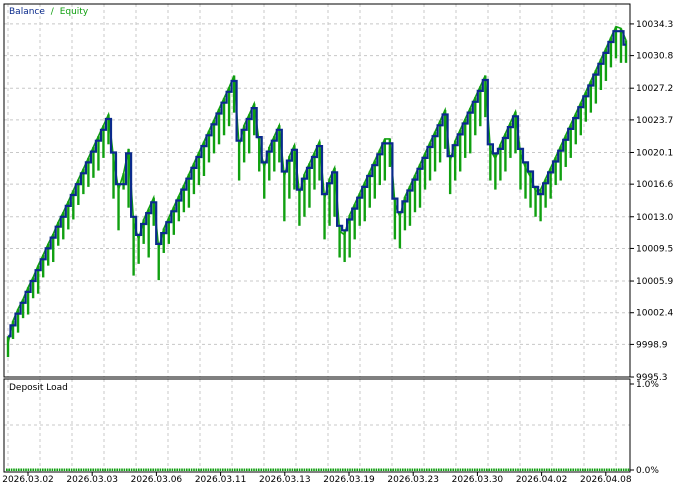  What do you see at coordinates (49, 12) in the screenshot?
I see `legend: Balance / Equity` at bounding box center [49, 12].